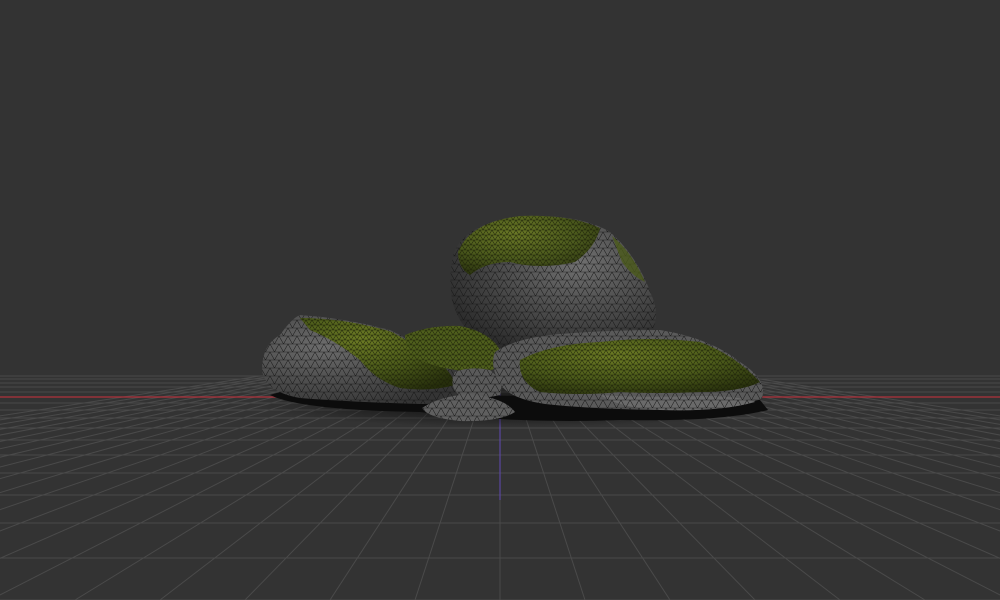 The width and height of the screenshot is (1000, 600). I want to click on right-rock, so click(628, 370).